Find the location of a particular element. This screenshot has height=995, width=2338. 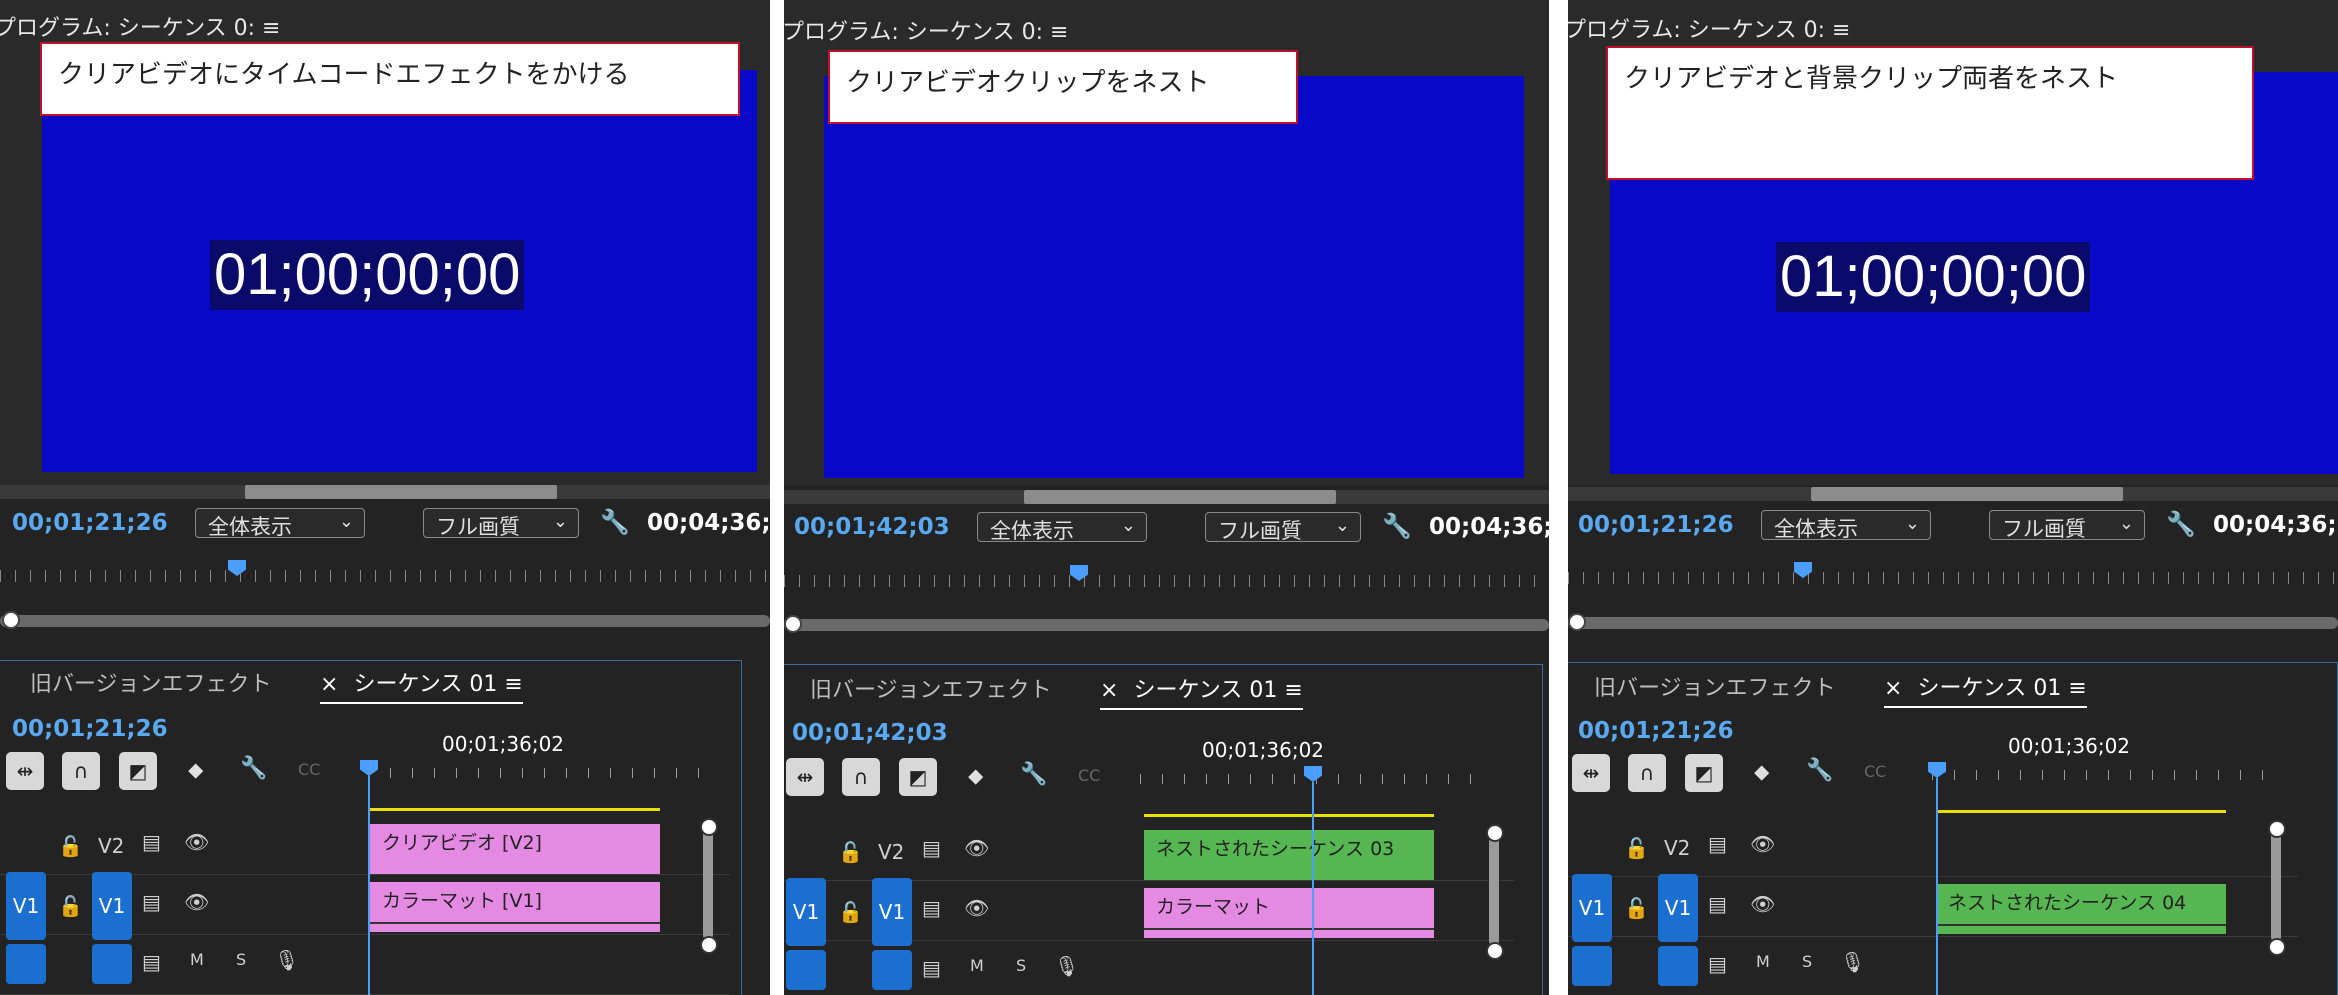

clip-v1: カラーマット [V1] is located at coordinates (515, 907).